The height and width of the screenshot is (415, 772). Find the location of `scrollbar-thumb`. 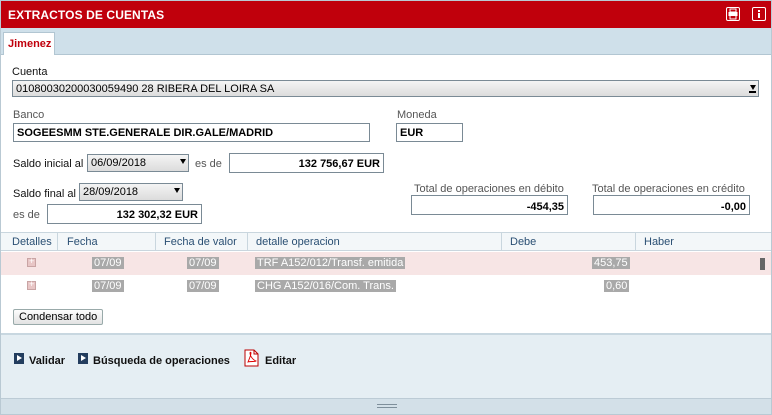

scrollbar-thumb is located at coordinates (762, 264).